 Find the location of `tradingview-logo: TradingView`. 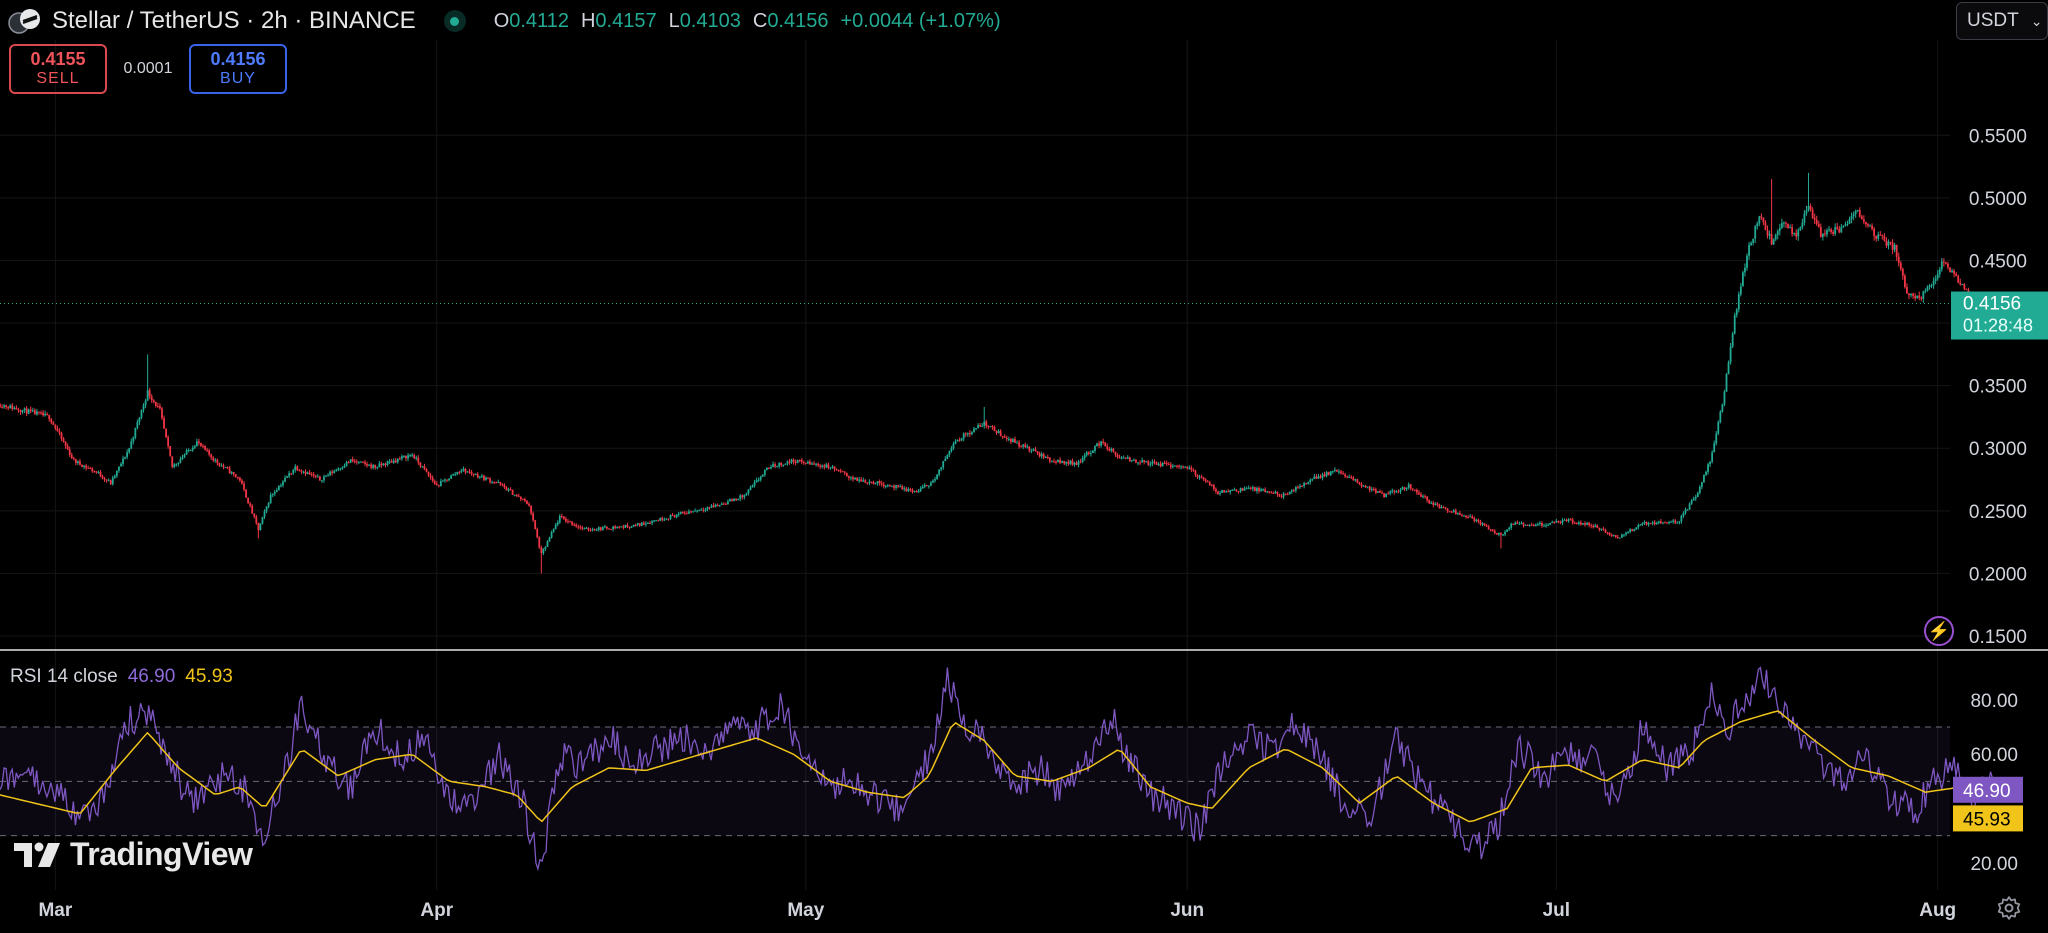

tradingview-logo: TradingView is located at coordinates (133, 854).